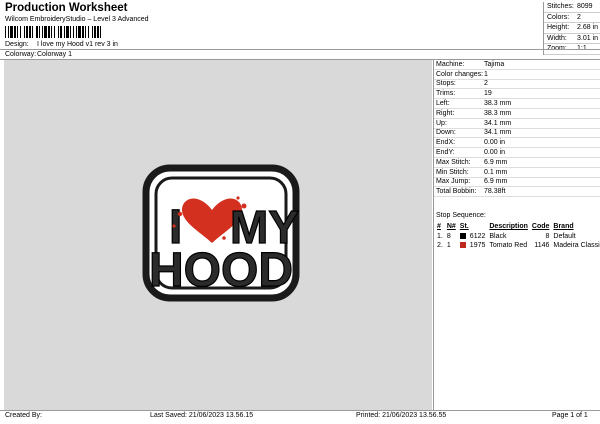 The image size is (600, 424). What do you see at coordinates (588, 38) in the screenshot?
I see `stat-value: 3.01 in` at bounding box center [588, 38].